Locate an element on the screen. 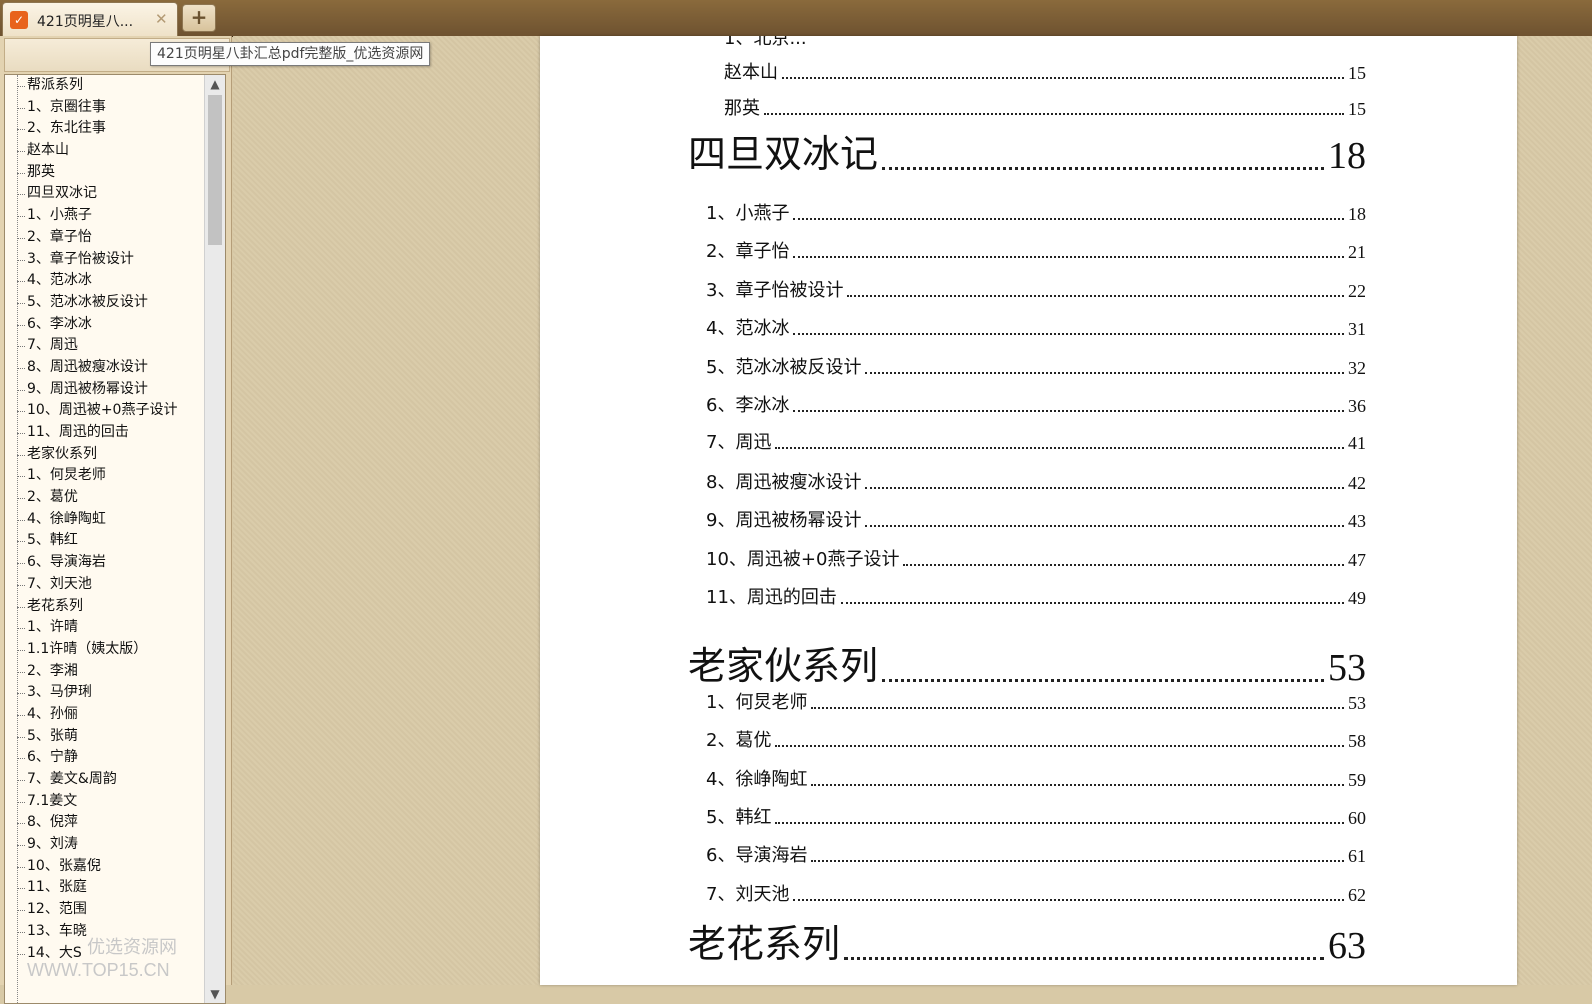 The height and width of the screenshot is (1004, 1592). outline-item: 老家伙系列 is located at coordinates (105, 455).